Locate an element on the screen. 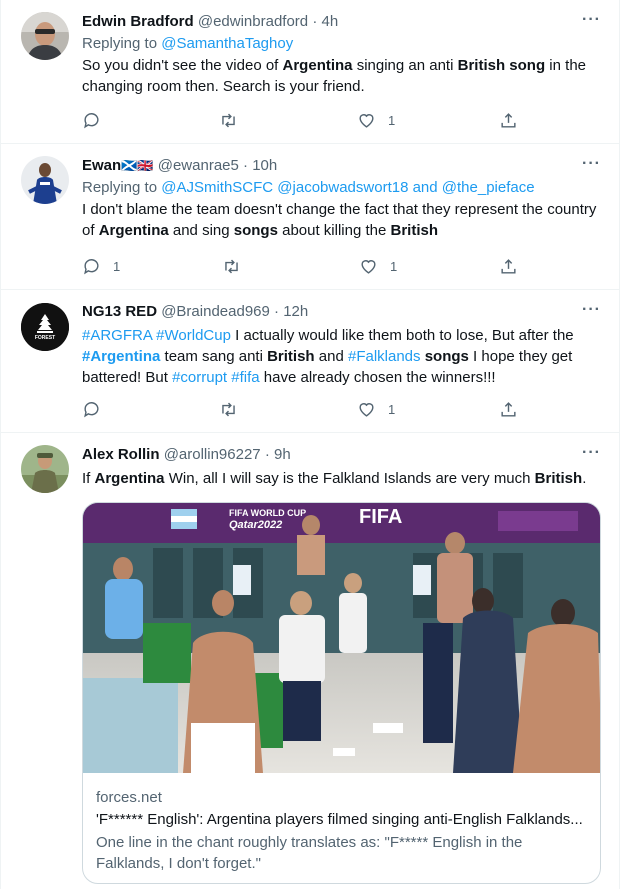  card-image-banner: FIFA WORLD CUP is located at coordinates (268, 513).